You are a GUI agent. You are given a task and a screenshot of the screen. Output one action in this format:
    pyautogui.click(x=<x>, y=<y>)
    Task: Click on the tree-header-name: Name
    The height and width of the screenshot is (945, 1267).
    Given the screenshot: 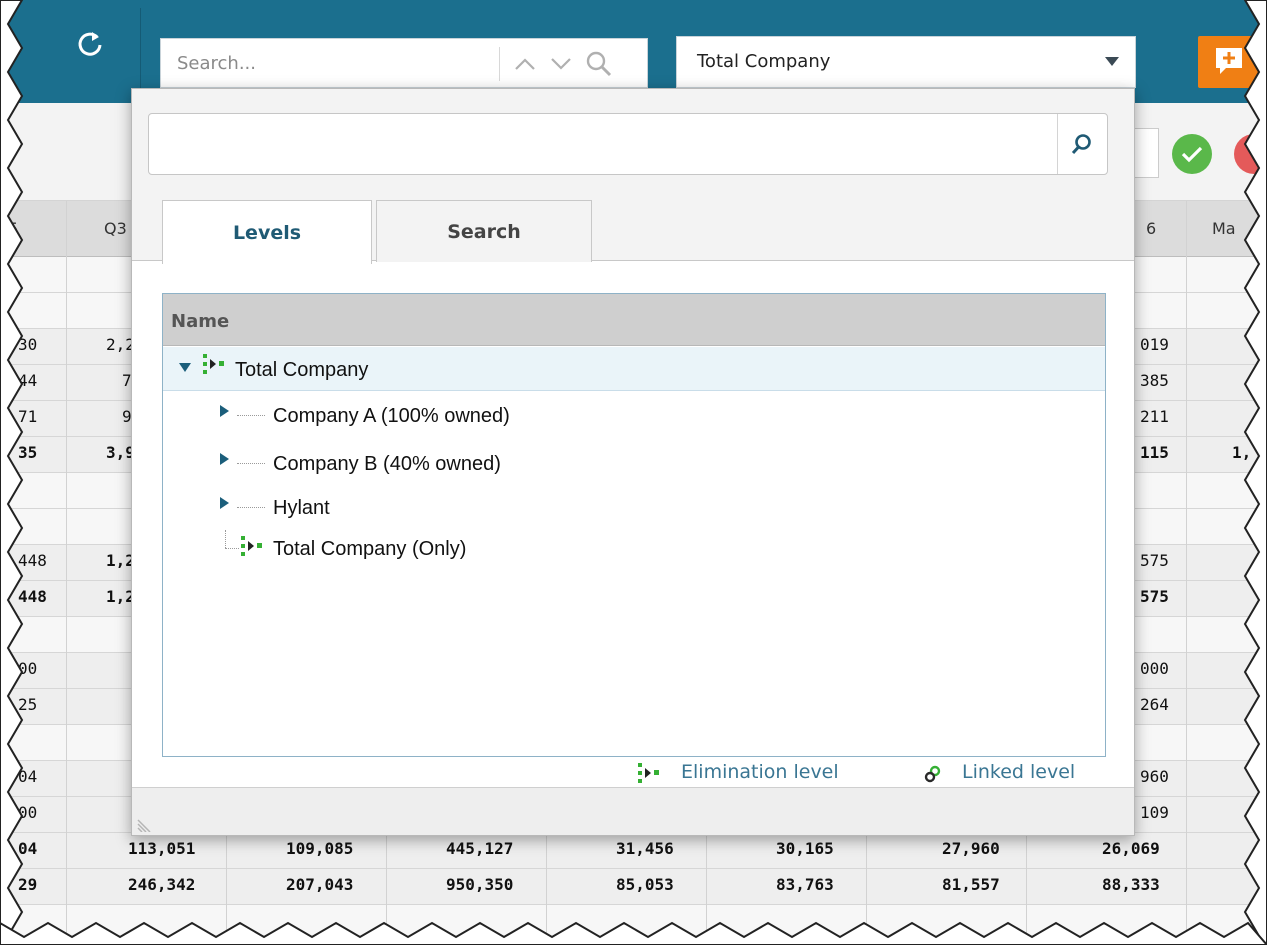 What is the action you would take?
    pyautogui.click(x=200, y=321)
    